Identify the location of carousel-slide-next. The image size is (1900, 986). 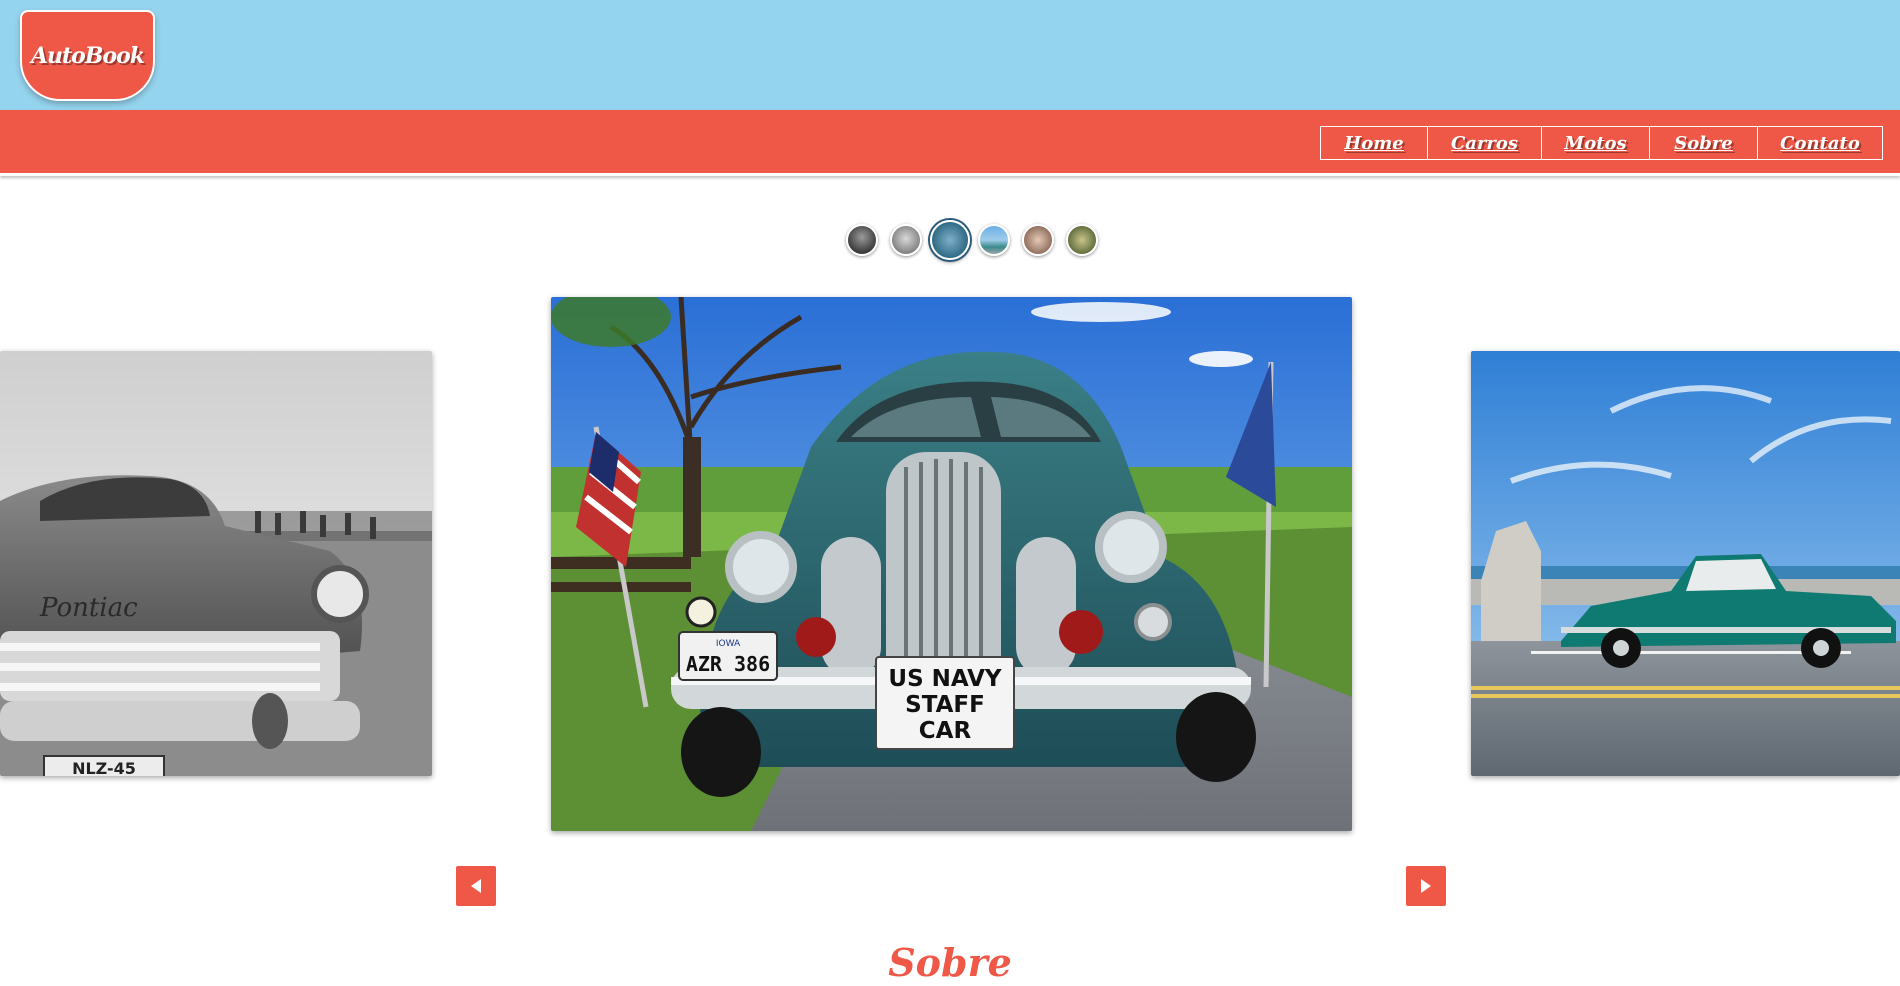
(1685, 563).